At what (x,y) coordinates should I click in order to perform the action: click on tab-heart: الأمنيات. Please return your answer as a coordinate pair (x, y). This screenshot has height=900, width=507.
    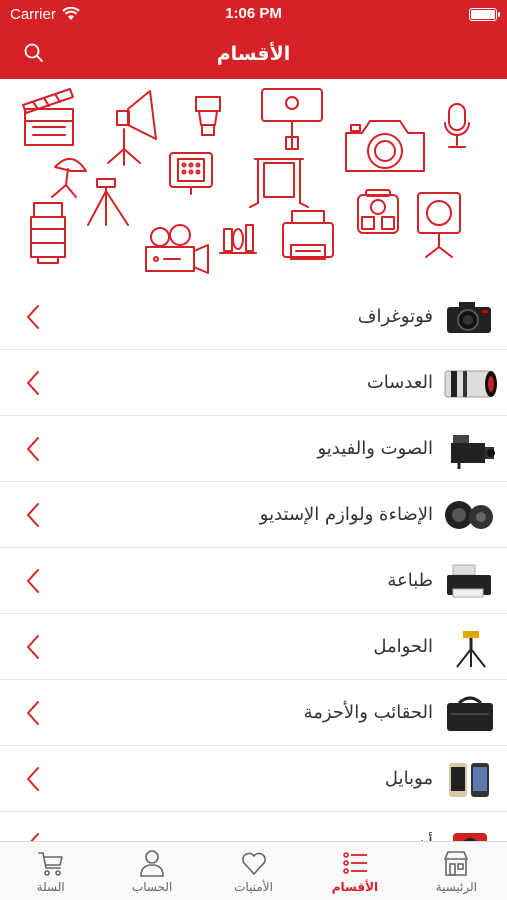
    Looking at the image, I should click on (253, 871).